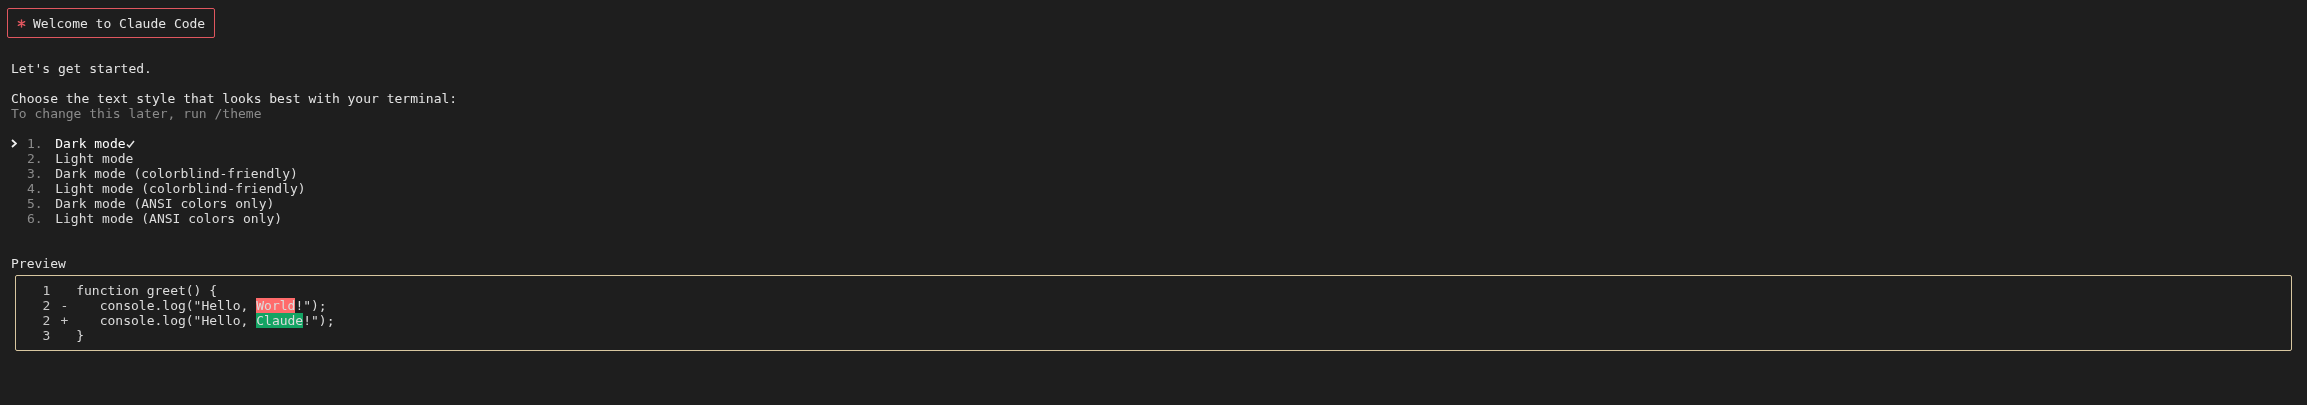 This screenshot has height=405, width=2307. Describe the element at coordinates (46, 335) in the screenshot. I see `line-number: 3` at that location.